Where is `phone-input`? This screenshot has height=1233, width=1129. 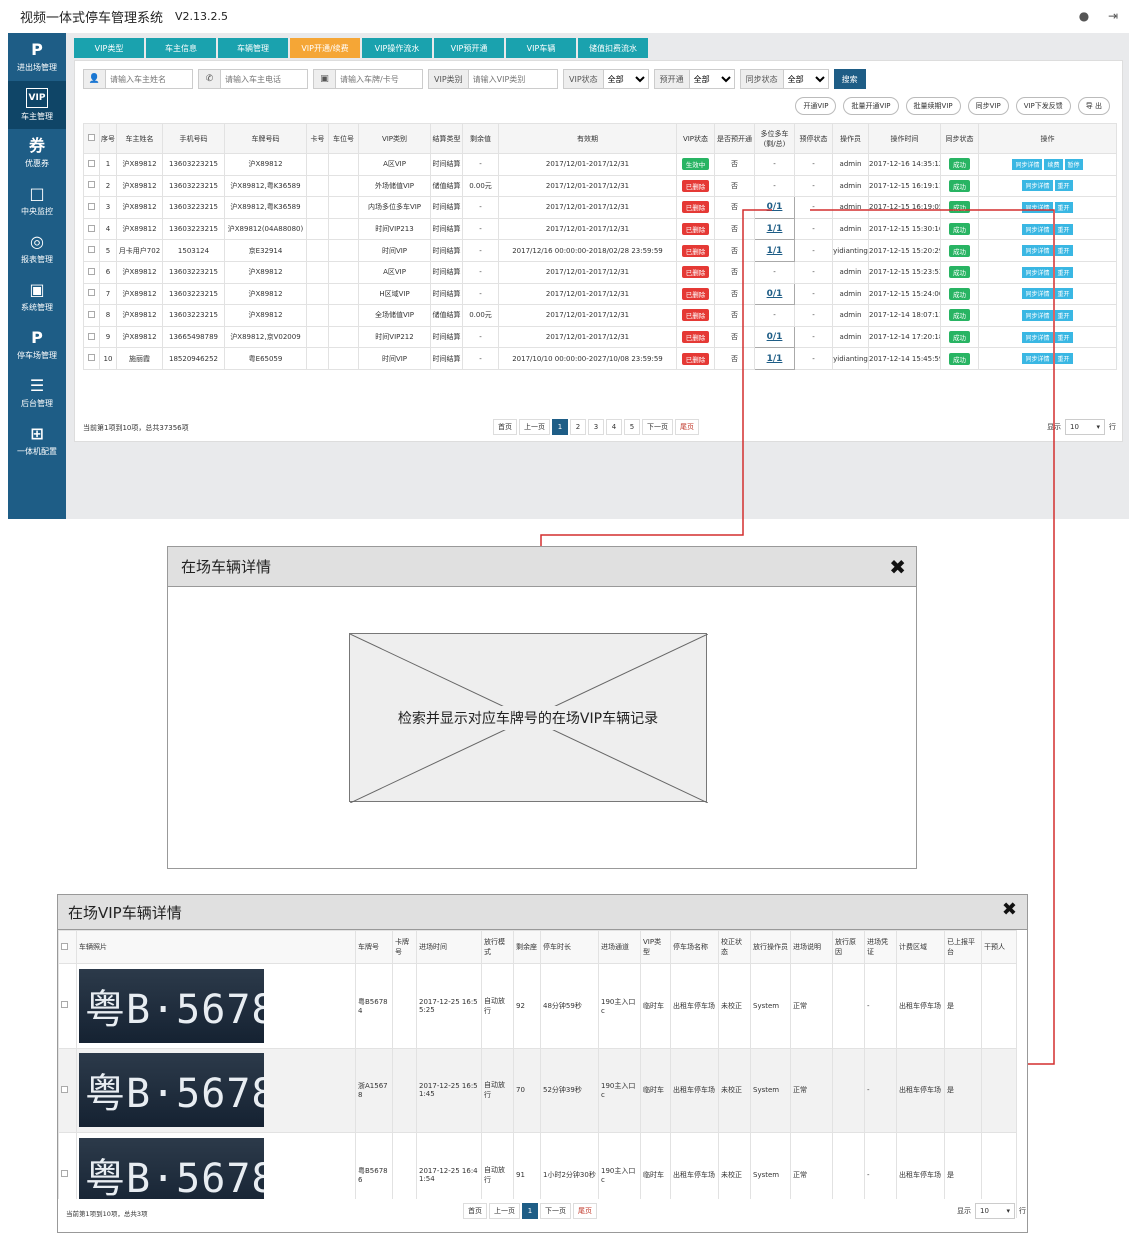 phone-input is located at coordinates (263, 79).